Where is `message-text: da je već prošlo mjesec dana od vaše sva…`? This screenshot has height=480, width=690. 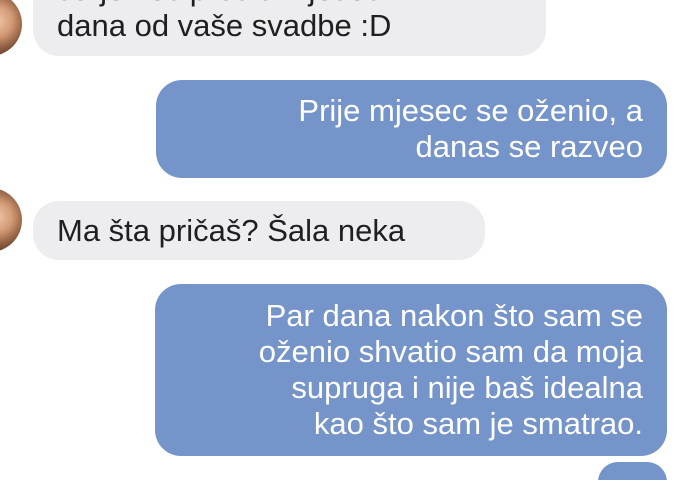 message-text: da je već prošlo mjesec dana od vaše sva… is located at coordinates (224, 21).